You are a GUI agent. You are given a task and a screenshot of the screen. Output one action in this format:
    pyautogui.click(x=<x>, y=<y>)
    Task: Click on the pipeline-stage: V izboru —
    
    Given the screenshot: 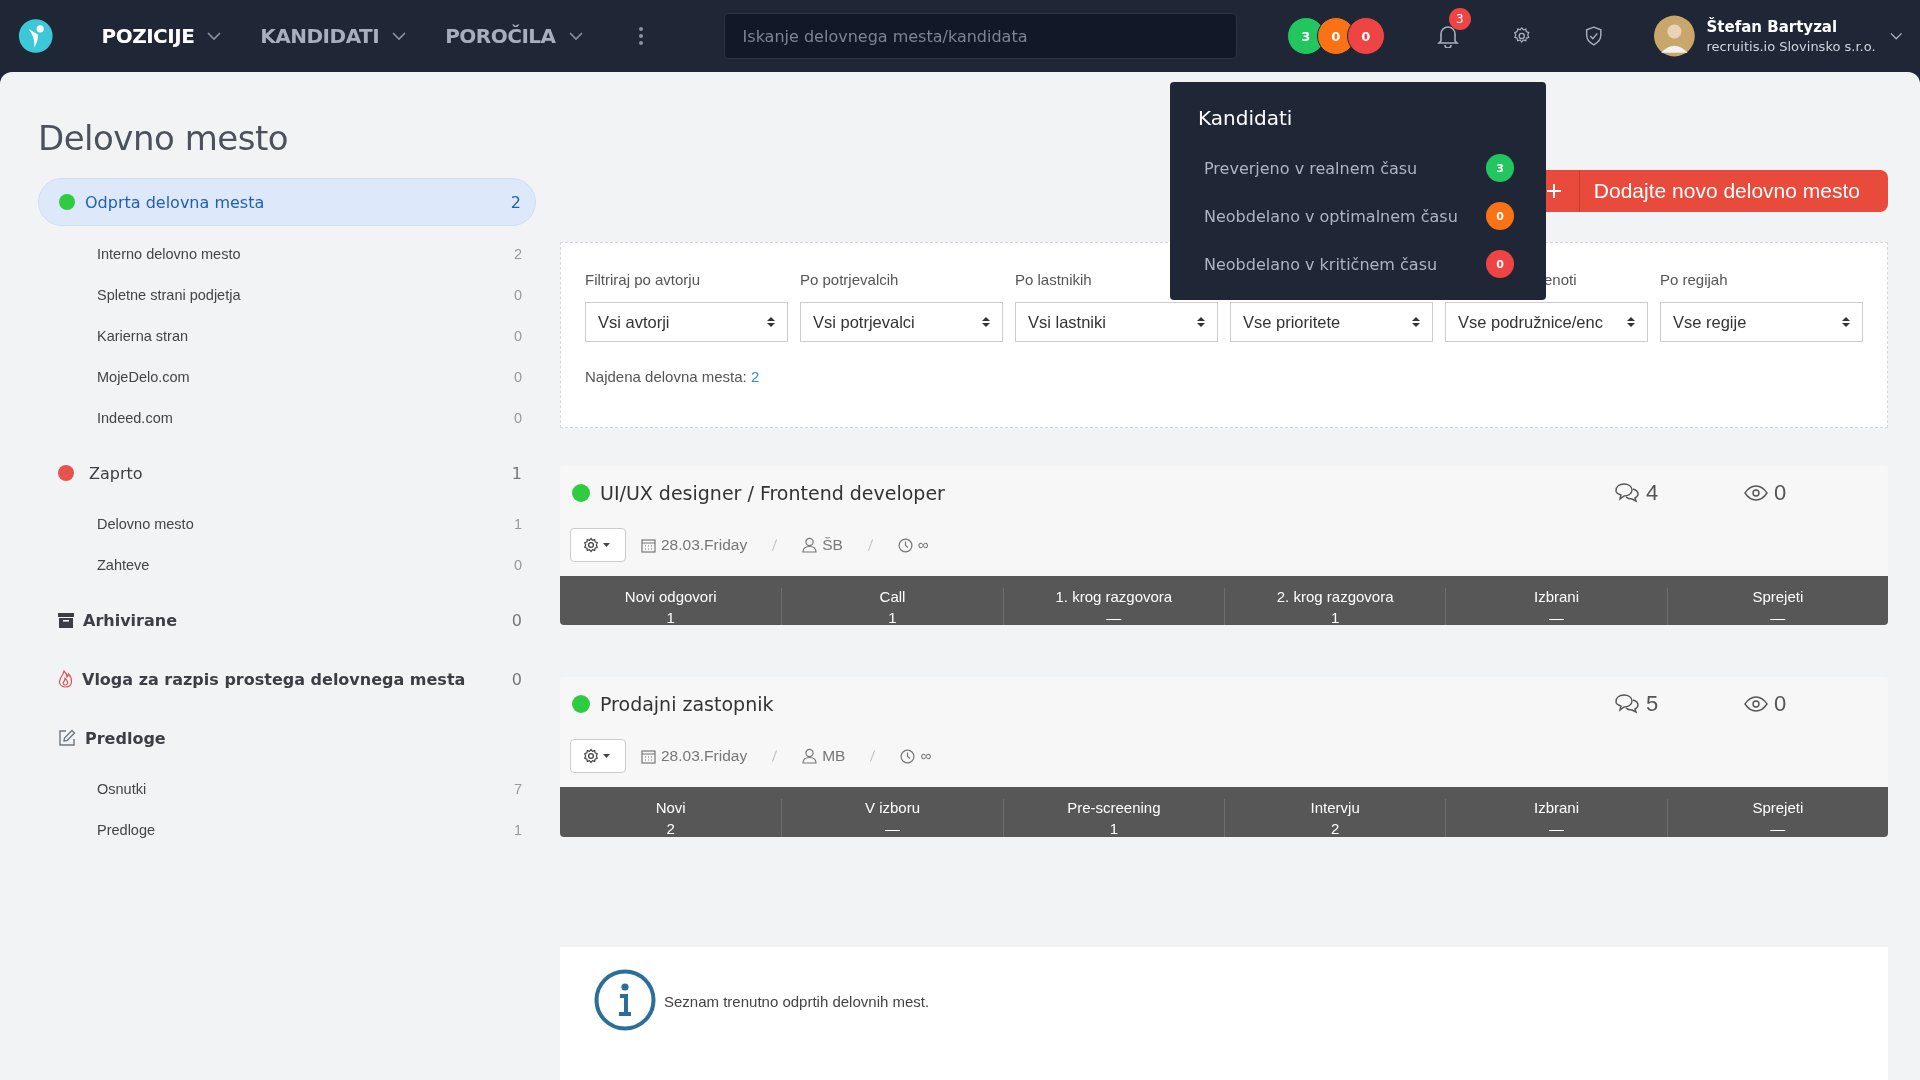 What is the action you would take?
    pyautogui.click(x=892, y=818)
    